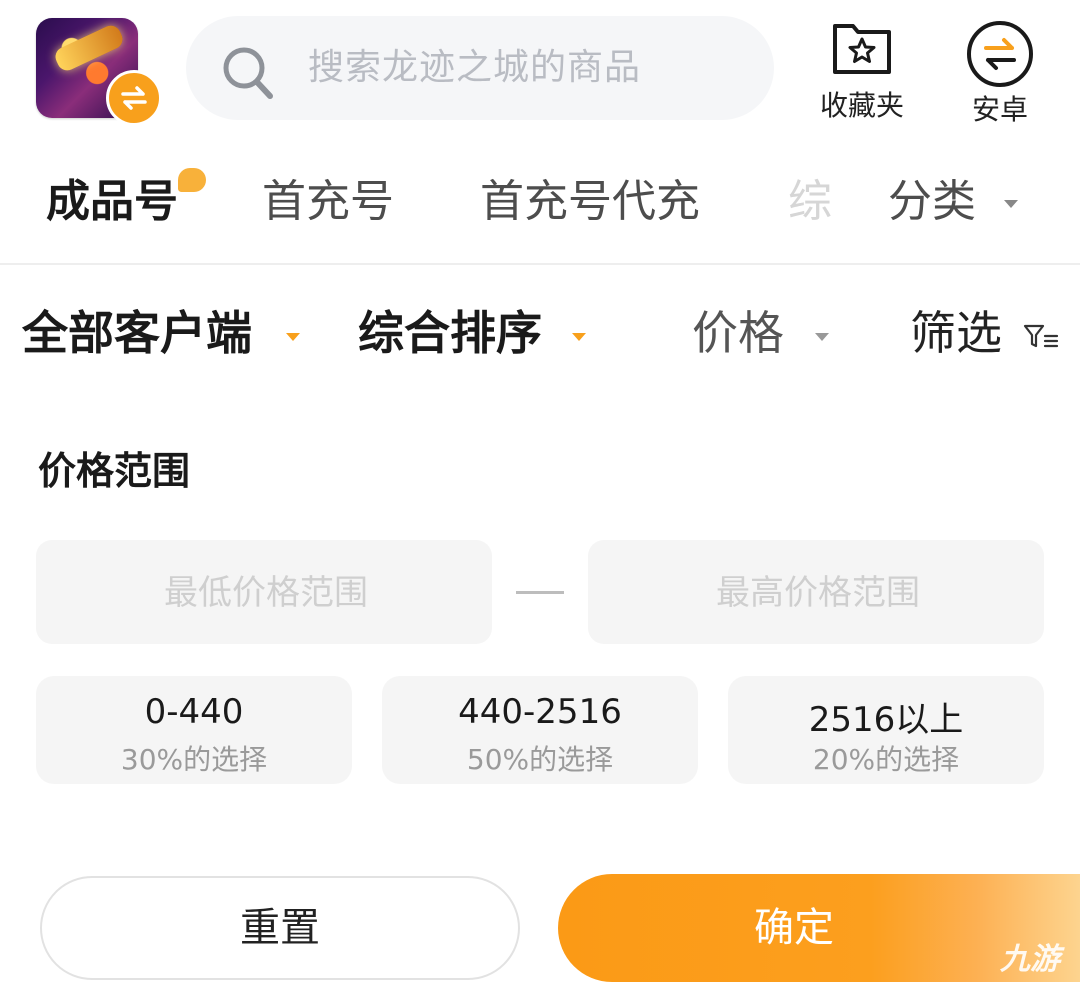 This screenshot has height=982, width=1080. What do you see at coordinates (590, 202) in the screenshot?
I see `tab-first-charge-proxy: 首充号代充` at bounding box center [590, 202].